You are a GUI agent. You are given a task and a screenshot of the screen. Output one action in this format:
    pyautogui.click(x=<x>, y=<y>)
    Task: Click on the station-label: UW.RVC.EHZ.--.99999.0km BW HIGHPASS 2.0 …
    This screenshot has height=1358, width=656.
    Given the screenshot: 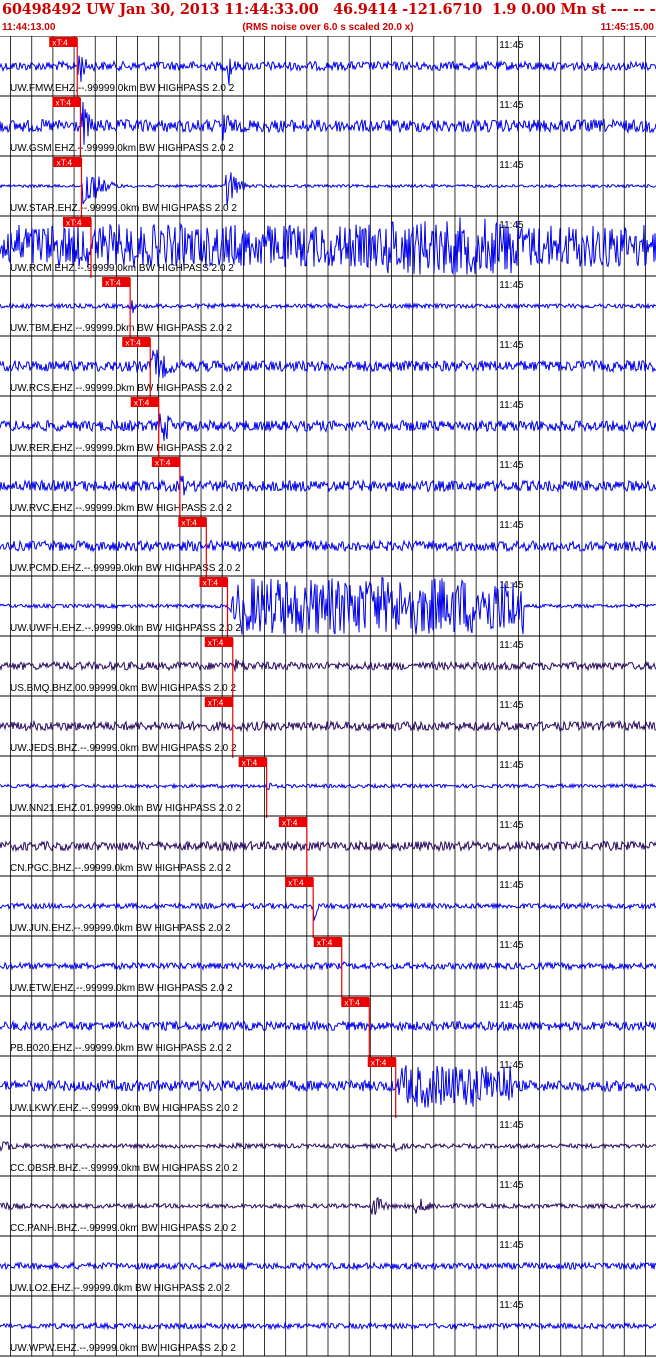 What is the action you would take?
    pyautogui.click(x=121, y=508)
    